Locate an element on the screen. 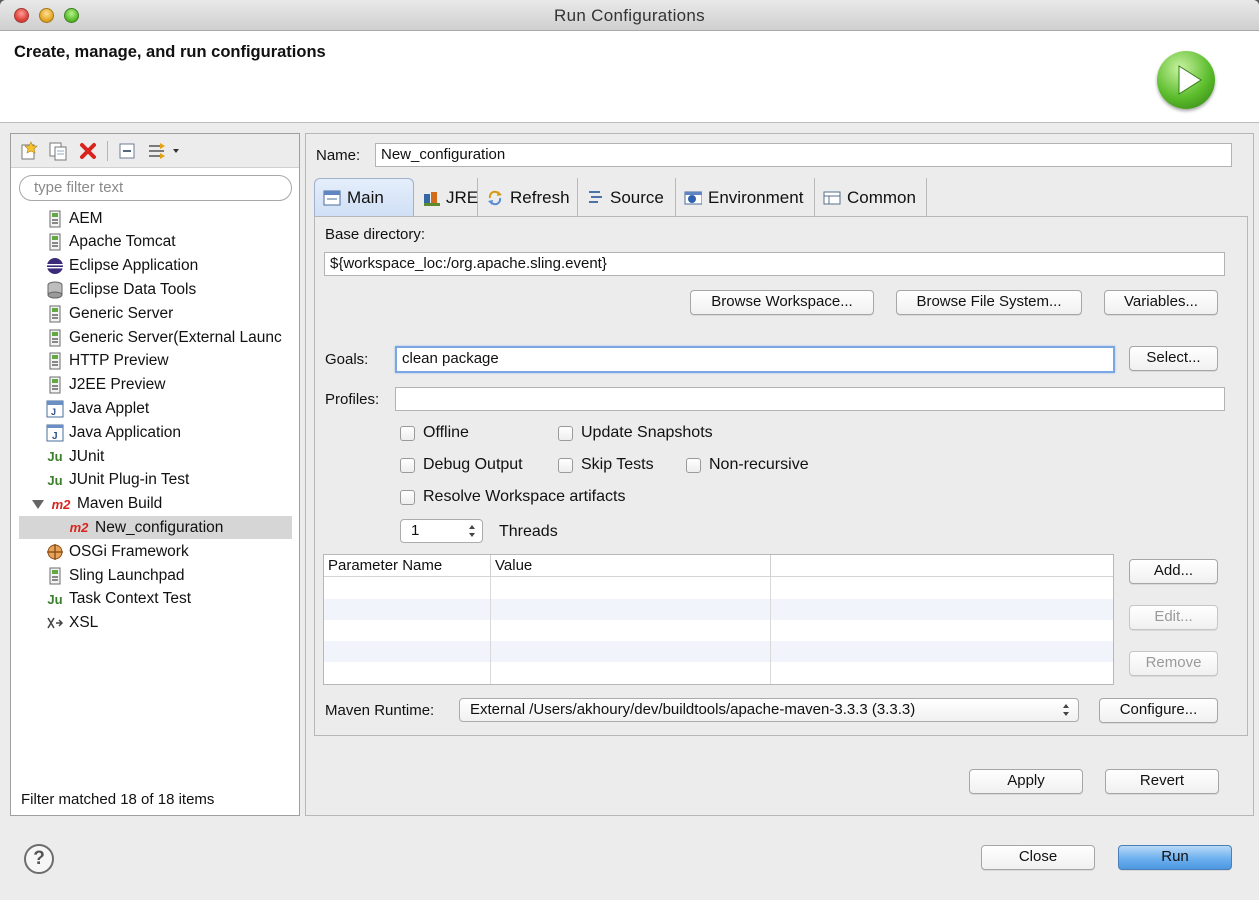 This screenshot has width=1259, height=900. duplicate-config-icon is located at coordinates (58, 151).